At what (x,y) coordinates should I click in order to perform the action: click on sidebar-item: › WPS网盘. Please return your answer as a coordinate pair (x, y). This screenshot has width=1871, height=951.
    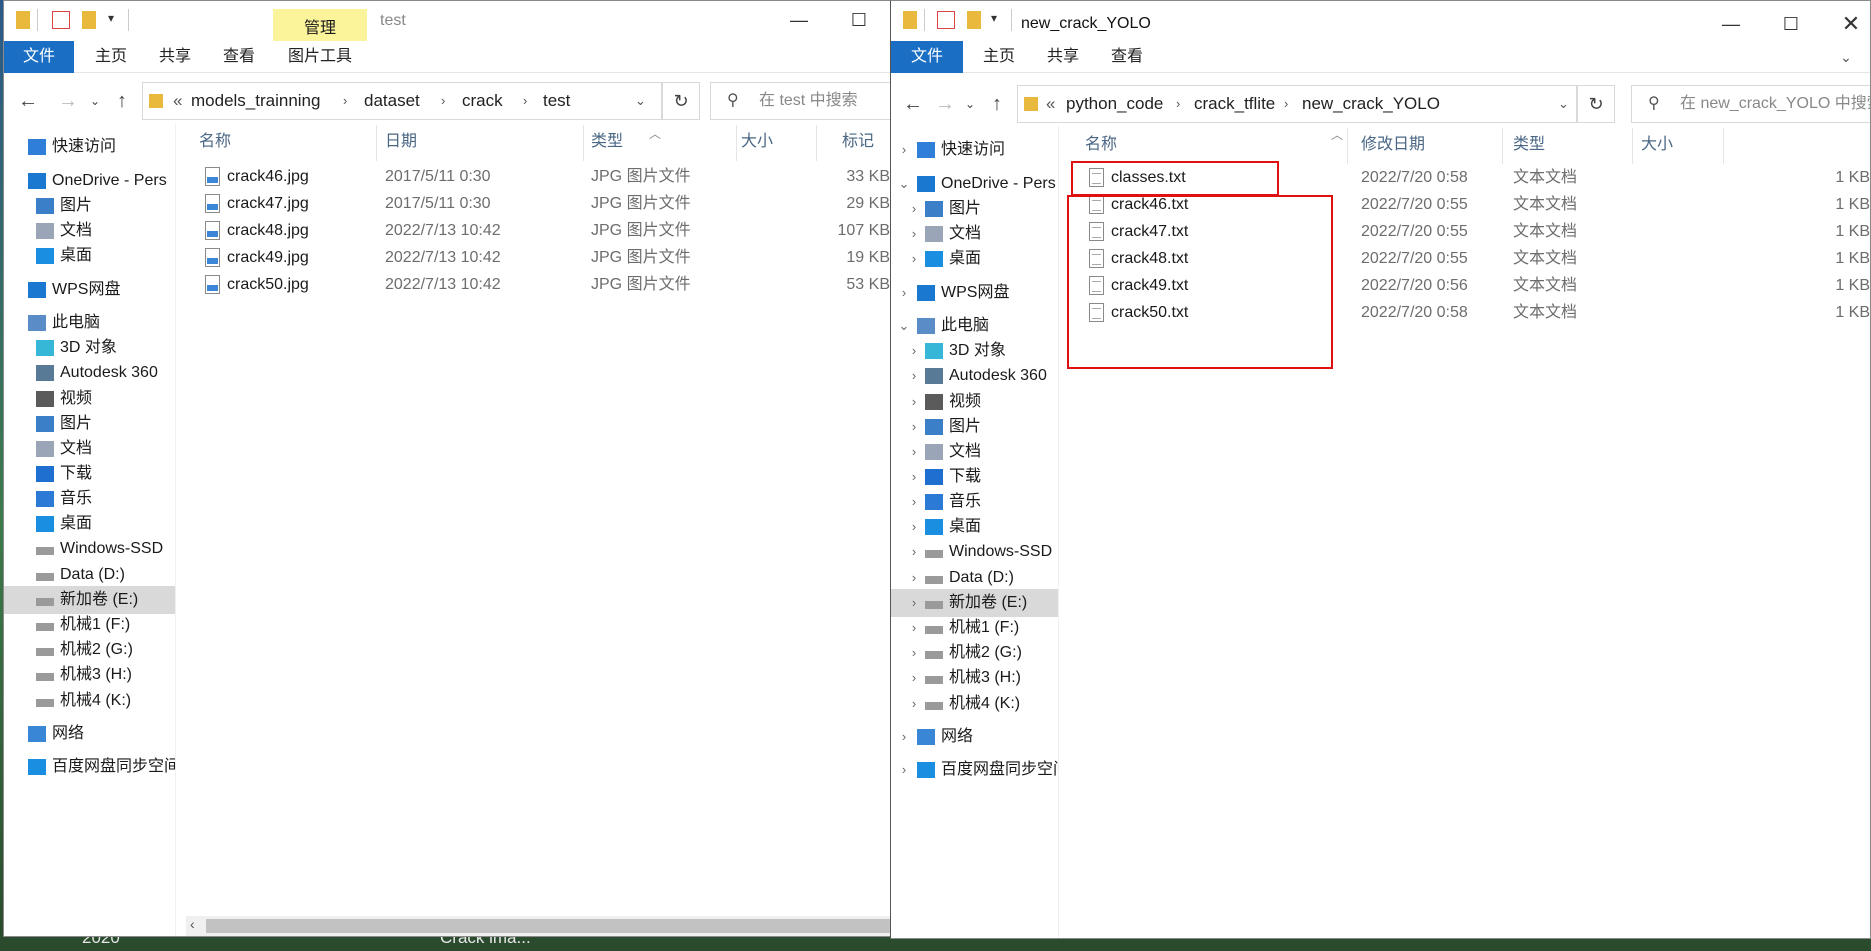
    Looking at the image, I should click on (974, 293).